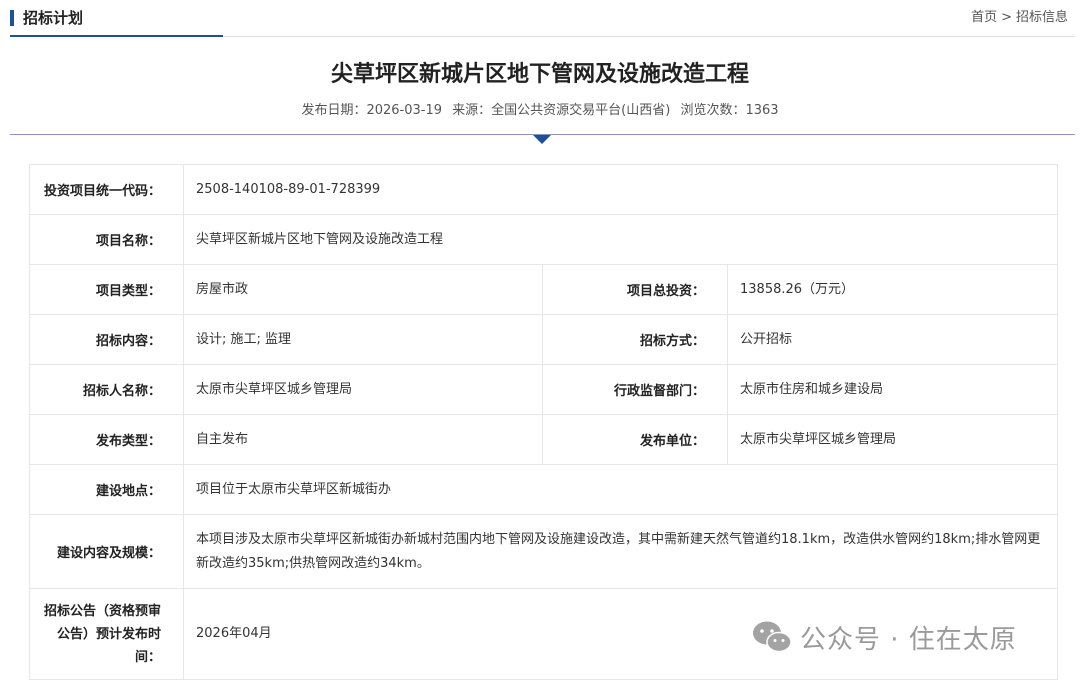 The image size is (1080, 682). What do you see at coordinates (12, 18) in the screenshot?
I see `section-accent-bar` at bounding box center [12, 18].